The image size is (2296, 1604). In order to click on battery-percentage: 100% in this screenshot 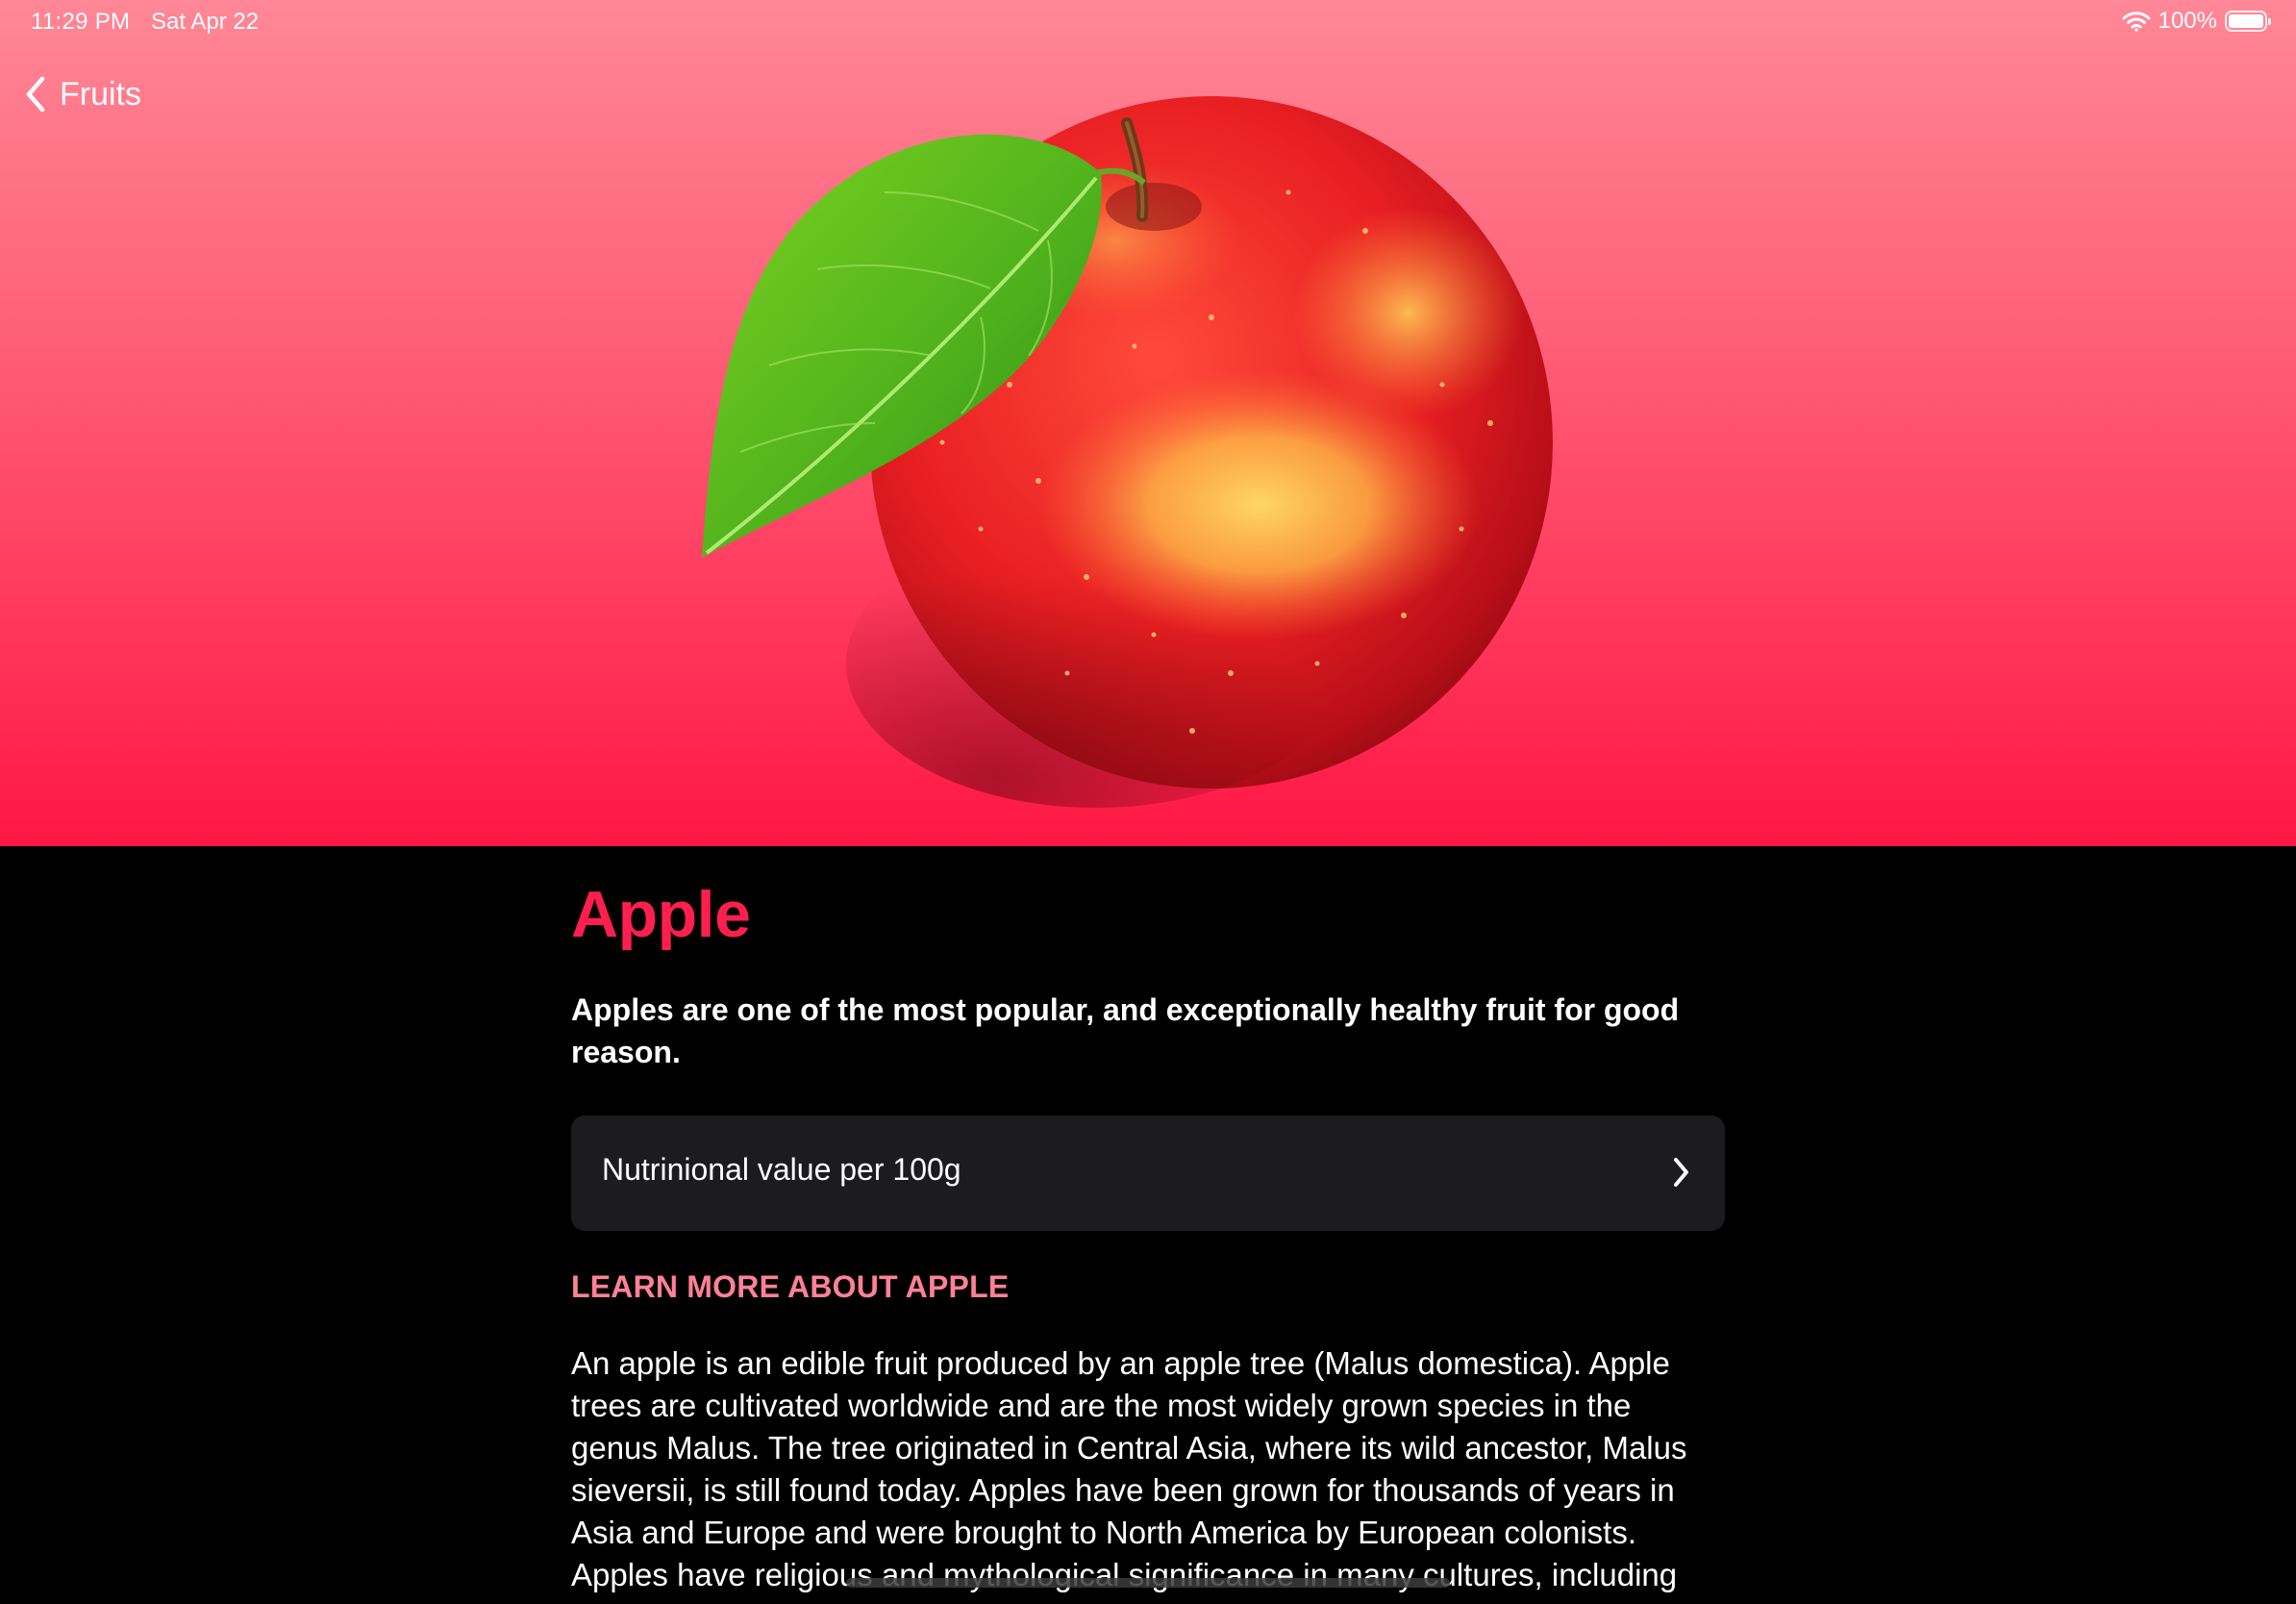, I will do `click(2187, 21)`.